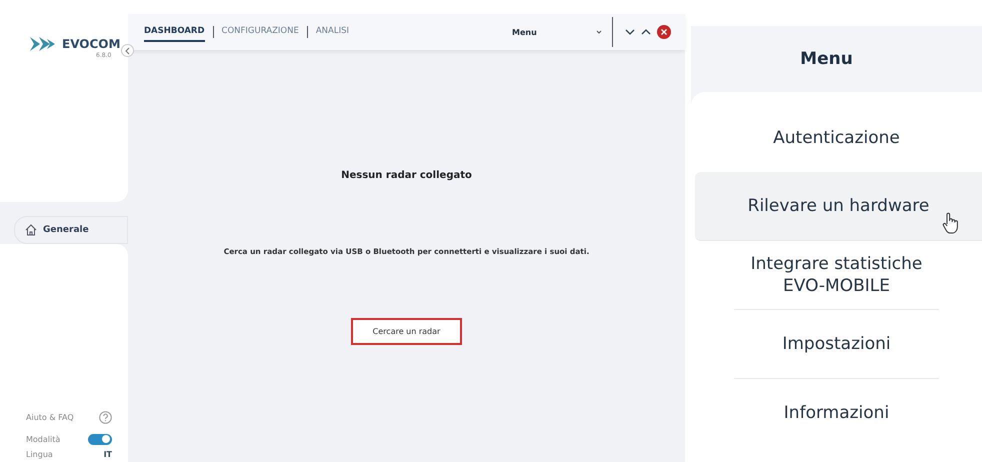 The width and height of the screenshot is (982, 462). Describe the element at coordinates (50, 417) in the screenshot. I see `help-link: Aiuto & FAQ` at that location.